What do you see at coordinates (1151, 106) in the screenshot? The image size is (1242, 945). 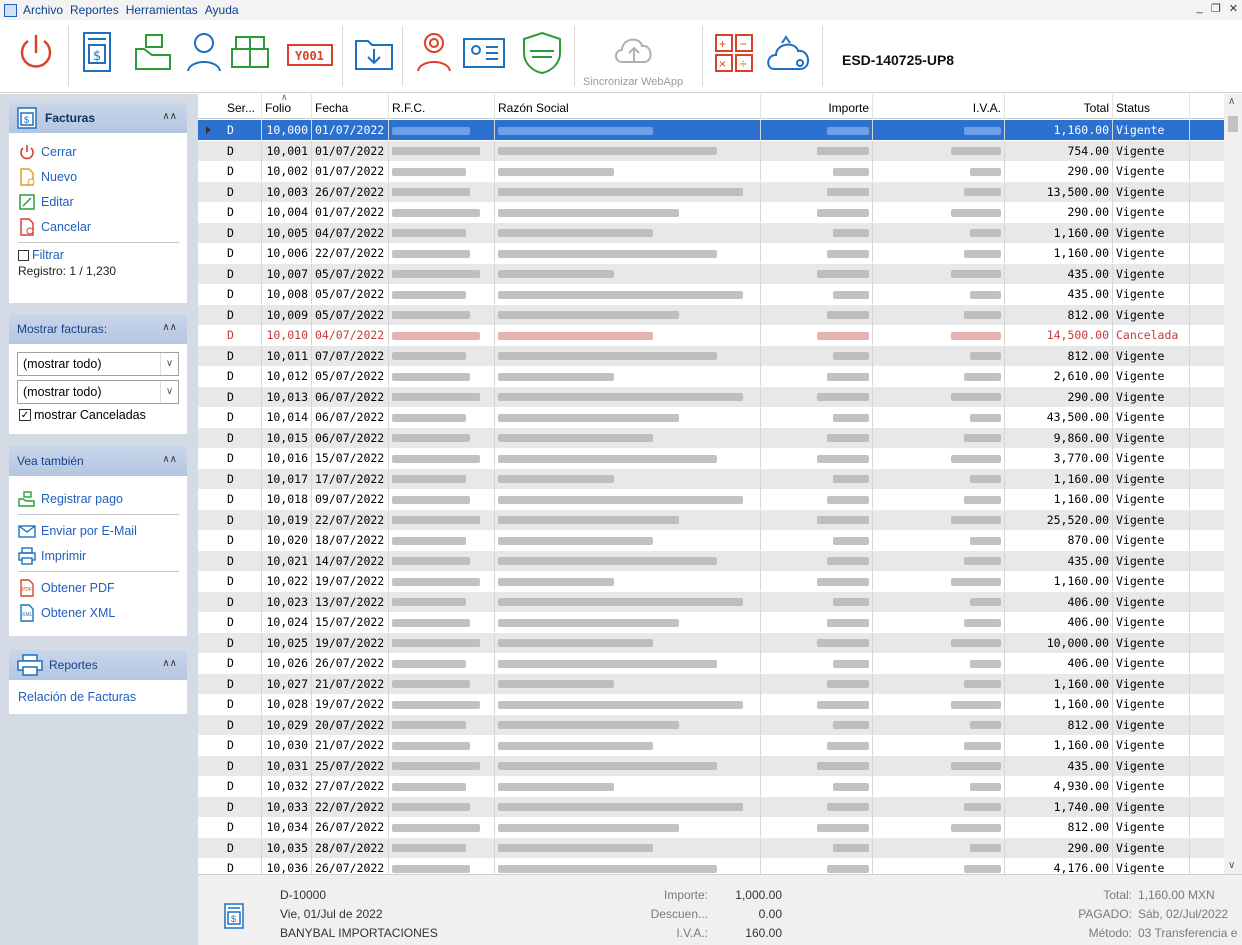 I see `col-status: Status` at bounding box center [1151, 106].